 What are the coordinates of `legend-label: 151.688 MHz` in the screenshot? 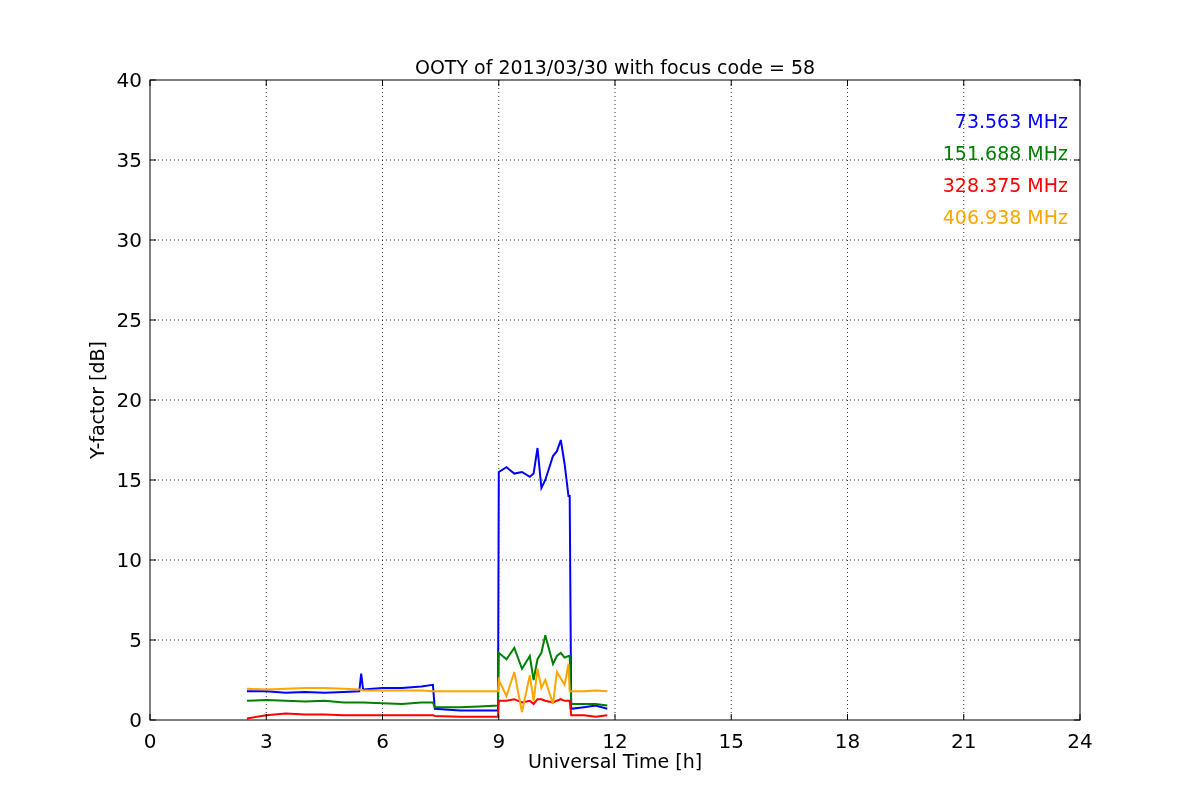 It's located at (1005, 153).